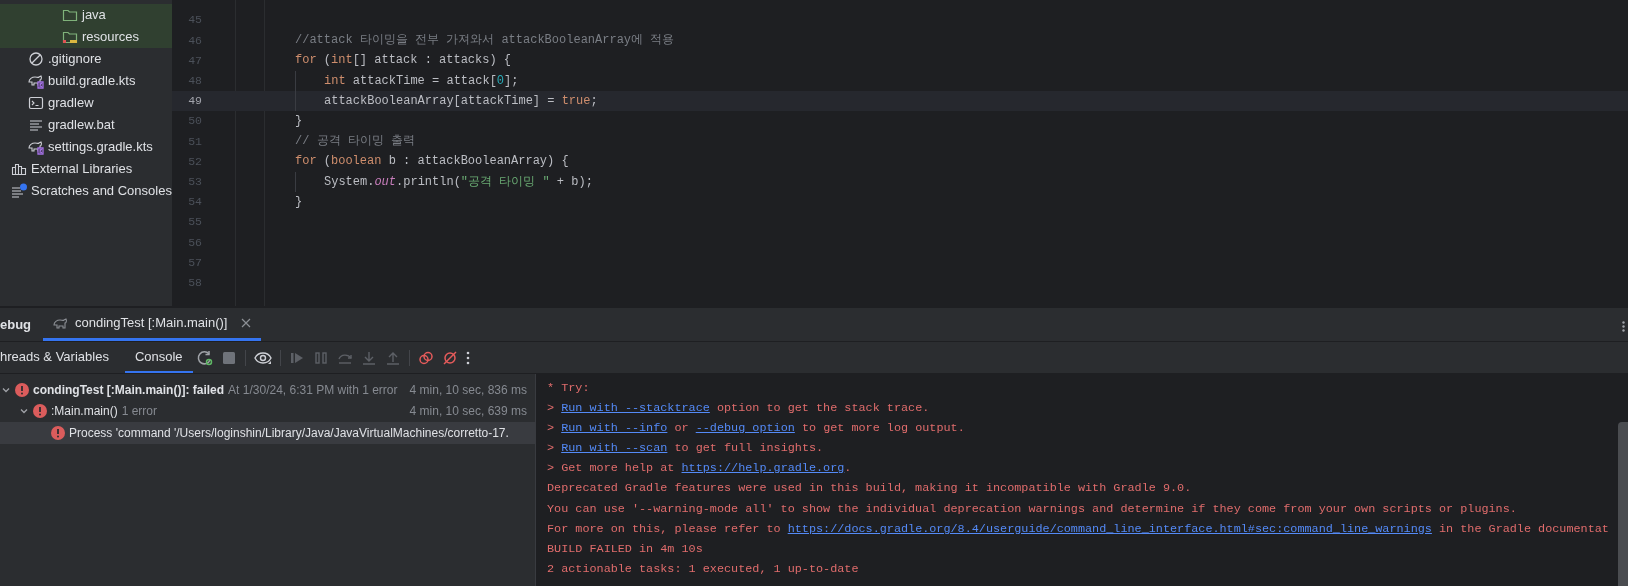 The width and height of the screenshot is (1628, 586). I want to click on result-title: Process 'command '/Users/loginshin/Library/Java/JavaVirtualMachines/corretto-17., so click(289, 433).